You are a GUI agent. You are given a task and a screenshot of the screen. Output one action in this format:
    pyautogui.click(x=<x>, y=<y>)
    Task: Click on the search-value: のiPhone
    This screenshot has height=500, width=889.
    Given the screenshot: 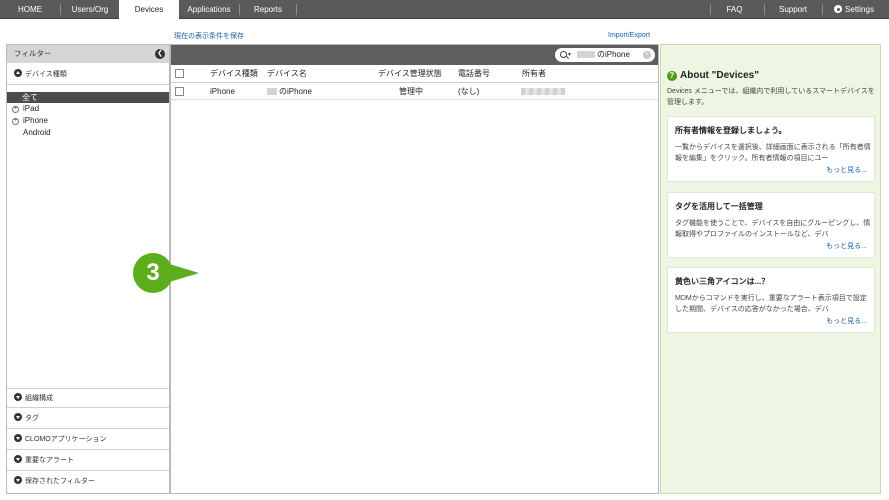 What is the action you would take?
    pyautogui.click(x=613, y=54)
    